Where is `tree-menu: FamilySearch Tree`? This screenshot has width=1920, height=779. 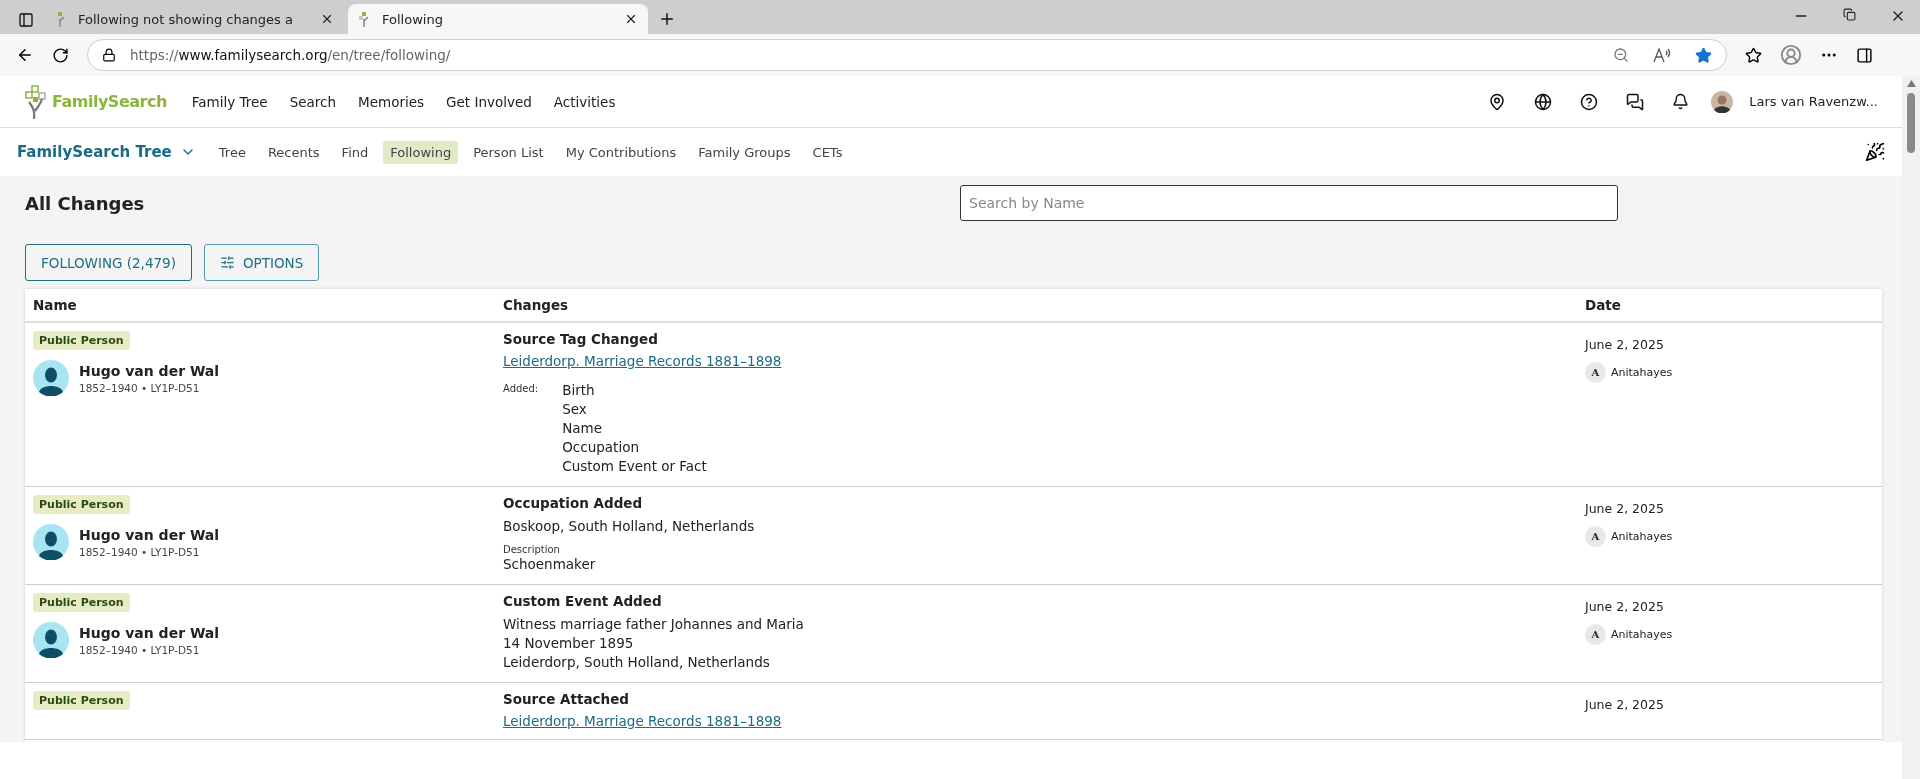
tree-menu: FamilySearch Tree is located at coordinates (94, 152).